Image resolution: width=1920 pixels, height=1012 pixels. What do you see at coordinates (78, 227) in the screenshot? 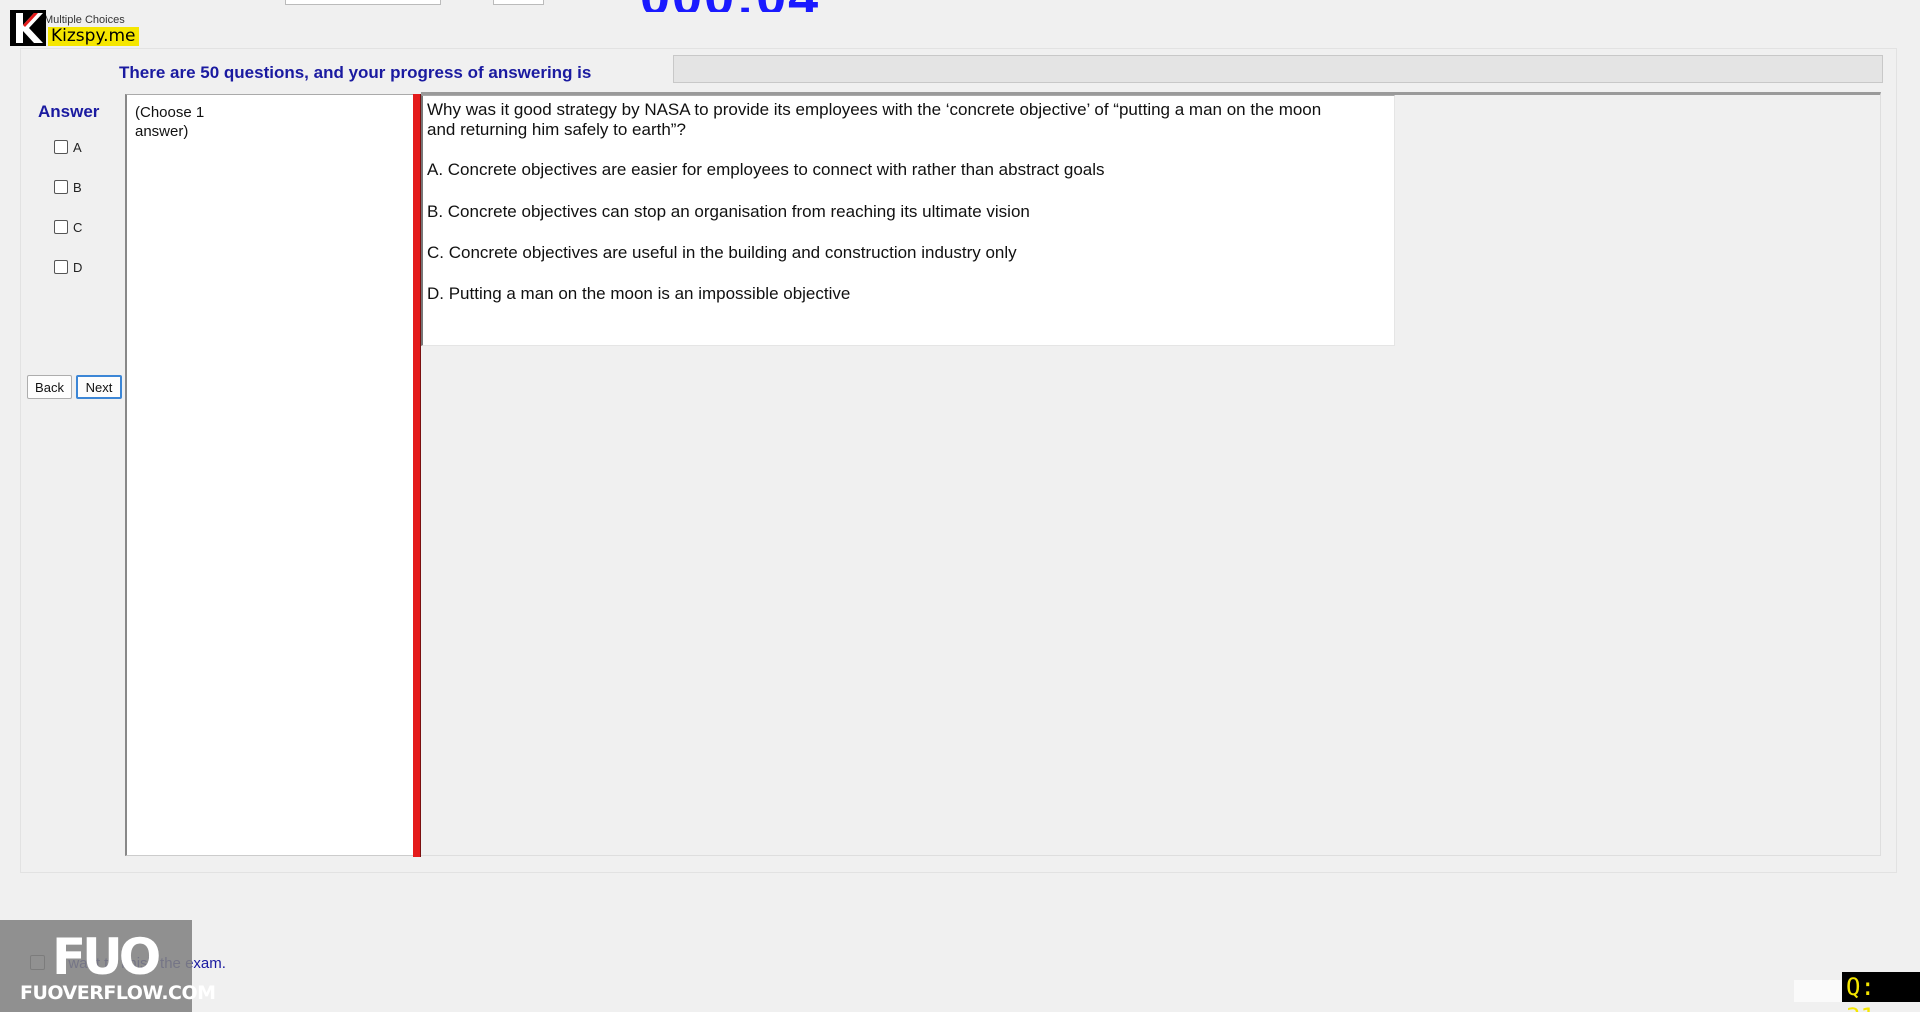
I see `answer-option-label: C` at bounding box center [78, 227].